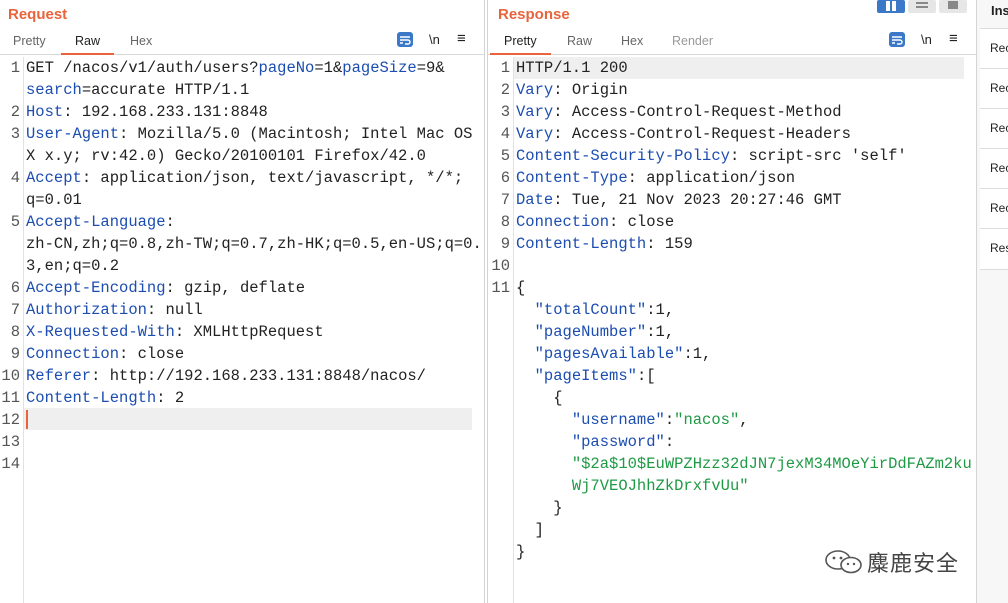 This screenshot has width=1008, height=603. What do you see at coordinates (953, 6) in the screenshot?
I see `tabs-layout-icon` at bounding box center [953, 6].